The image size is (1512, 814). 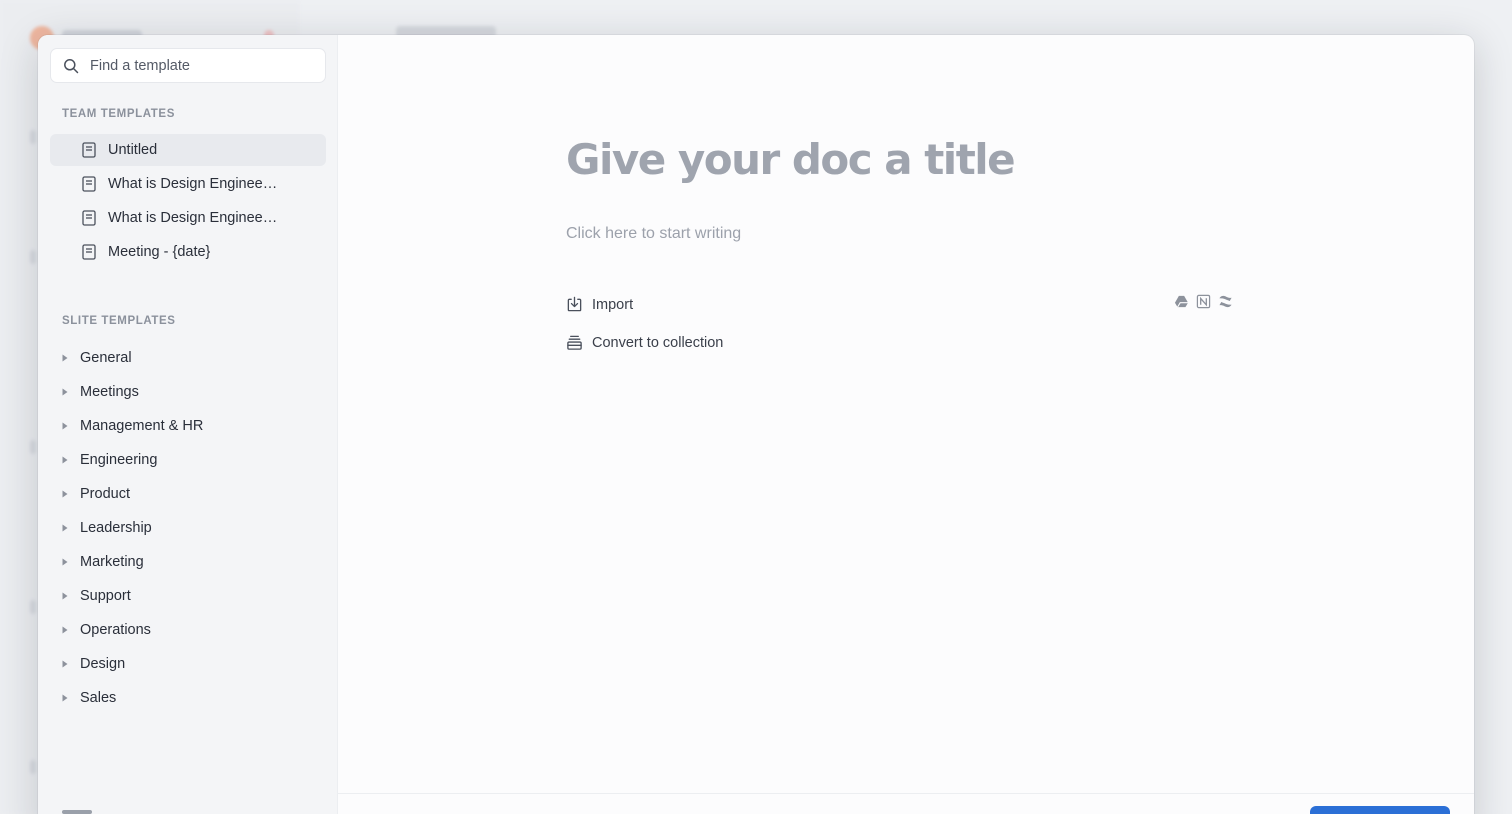 I want to click on doc-body-input: Click here to start writing, so click(x=653, y=234).